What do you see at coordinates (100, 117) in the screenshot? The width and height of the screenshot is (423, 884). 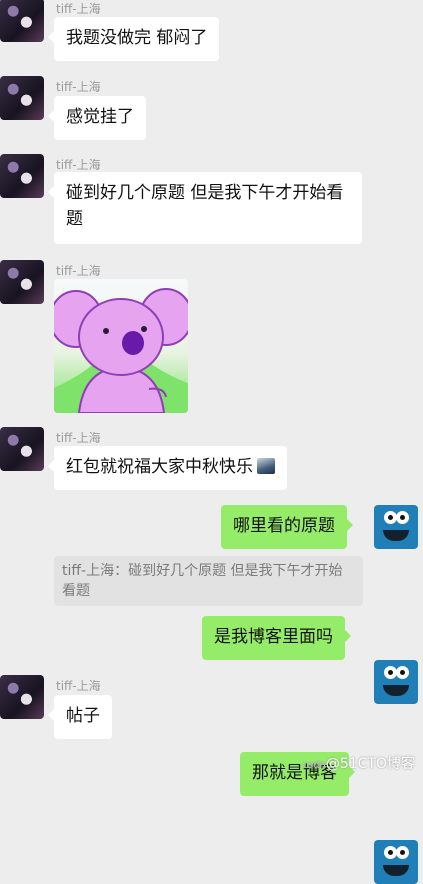 I see `message-text: 感觉挂了` at bounding box center [100, 117].